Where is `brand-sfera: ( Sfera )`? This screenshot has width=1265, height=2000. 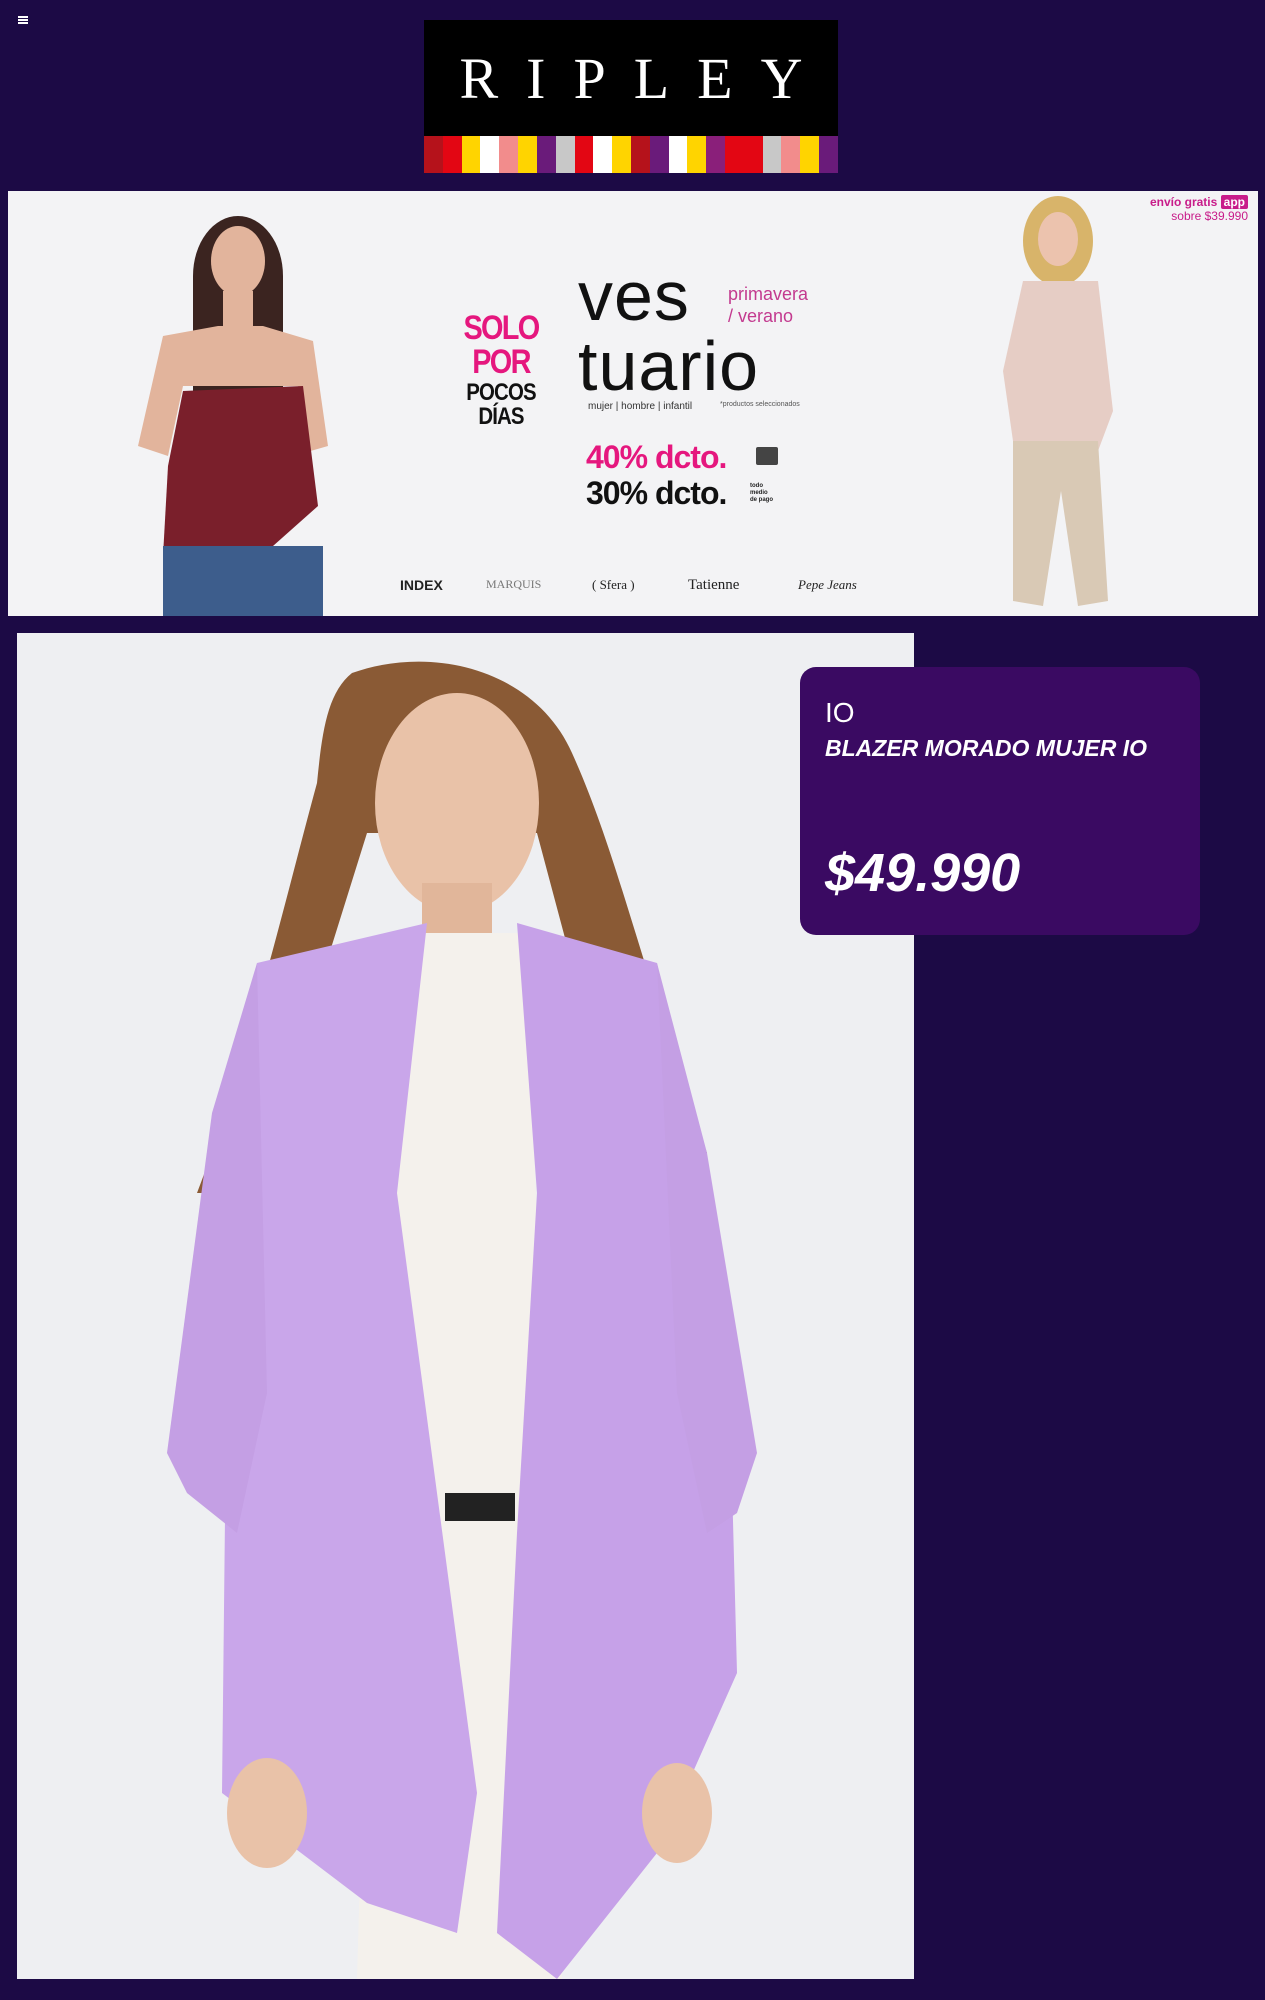 brand-sfera: ( Sfera ) is located at coordinates (613, 584).